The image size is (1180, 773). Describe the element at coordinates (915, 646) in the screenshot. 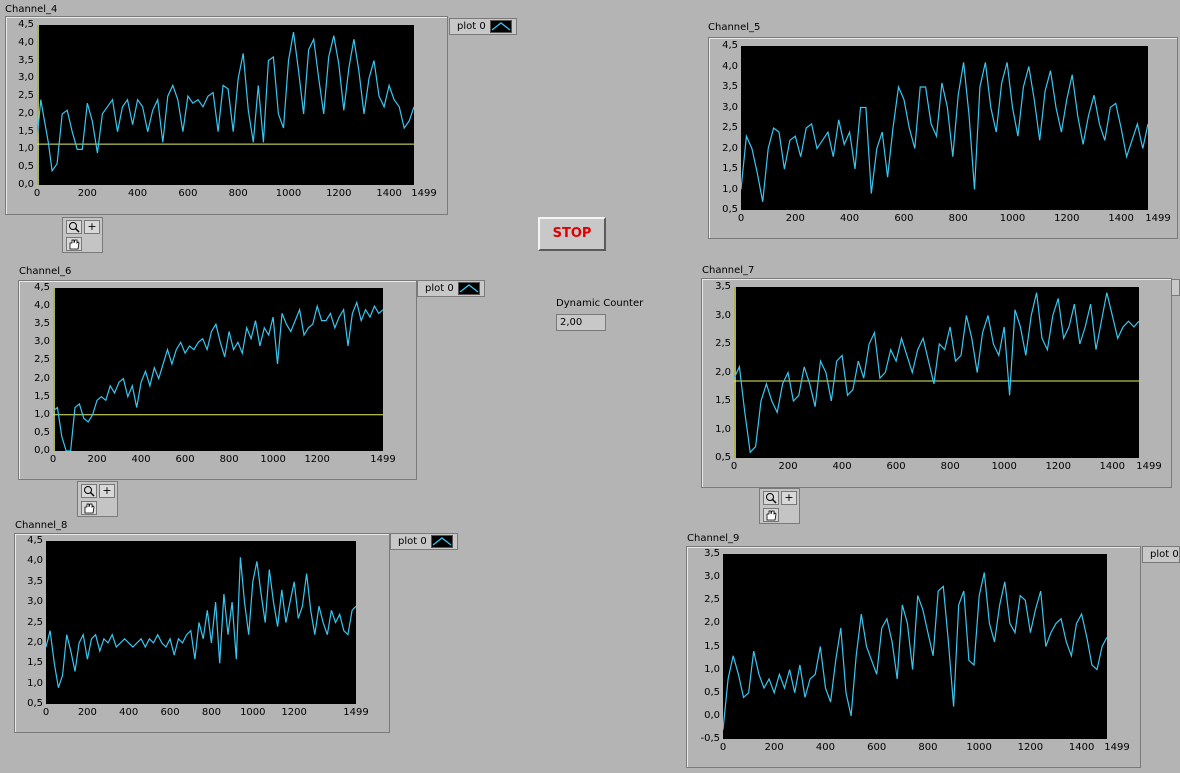

I see `ch9-plot-area` at that location.